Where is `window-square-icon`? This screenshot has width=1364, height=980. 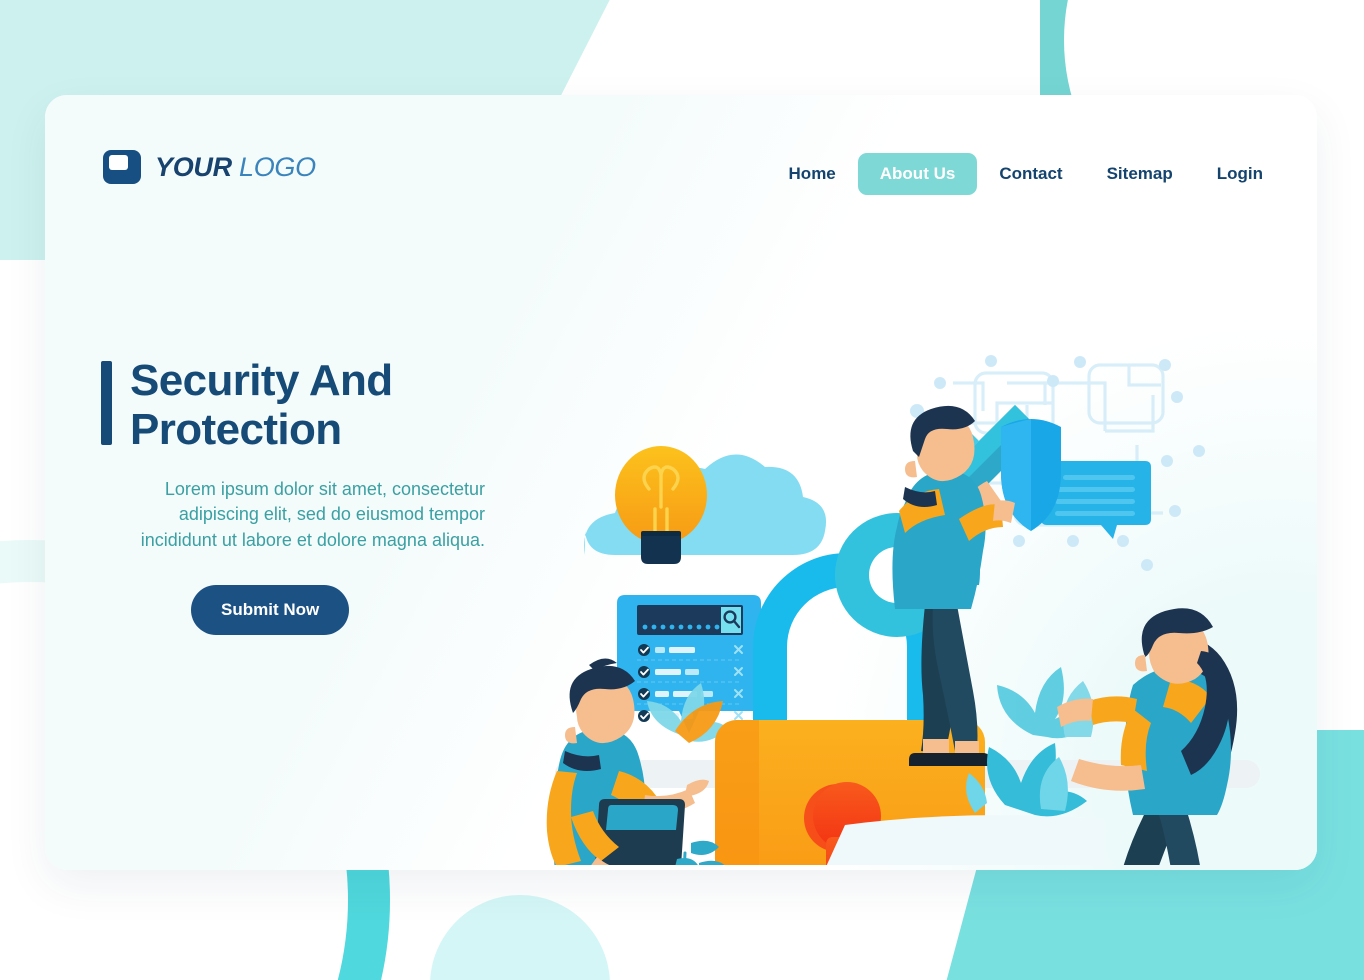
window-square-icon is located at coordinates (122, 167).